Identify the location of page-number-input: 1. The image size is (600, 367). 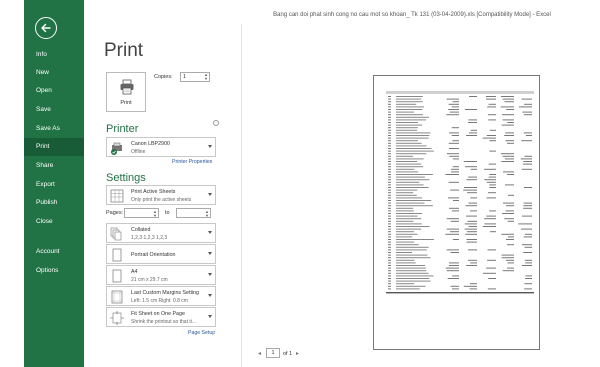
(273, 353).